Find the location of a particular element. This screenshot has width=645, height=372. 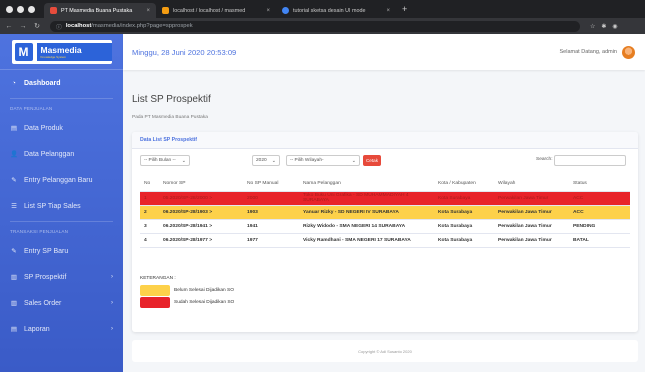

extension-icon: ✱ is located at coordinates (603, 26).